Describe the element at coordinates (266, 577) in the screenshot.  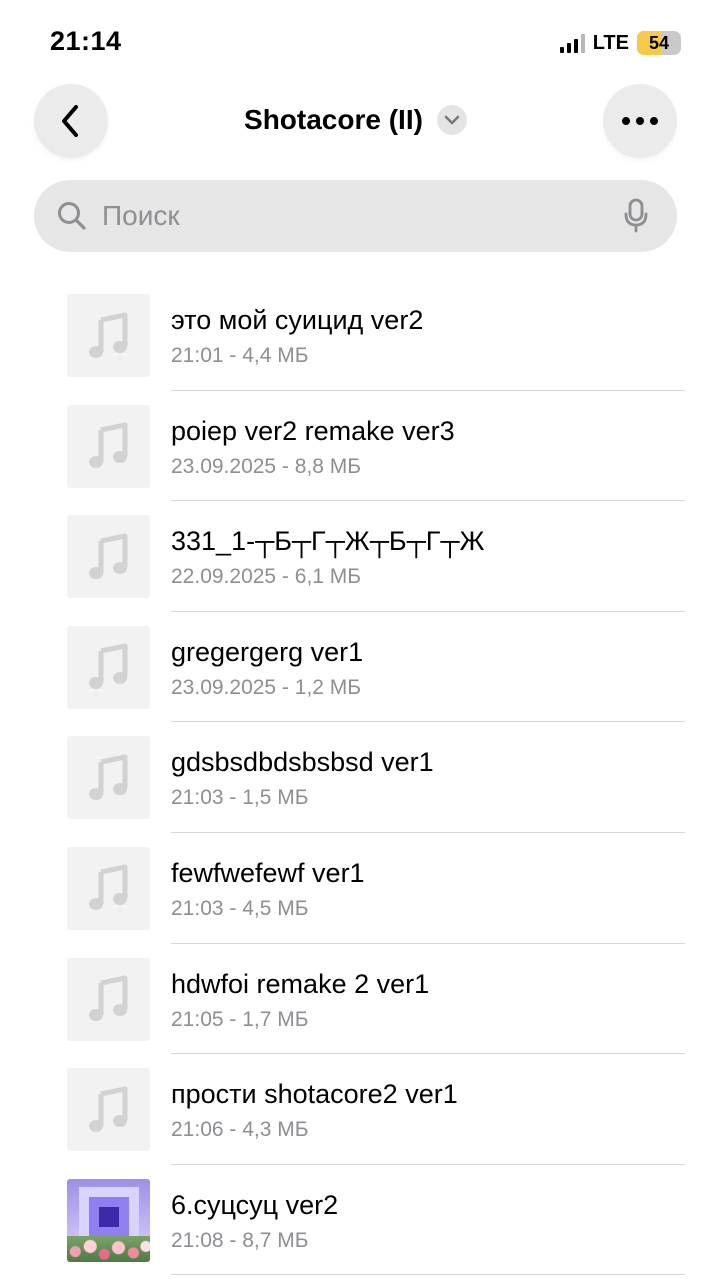
I see `file-meta: 22.09.2025 - 6,1 МБ` at that location.